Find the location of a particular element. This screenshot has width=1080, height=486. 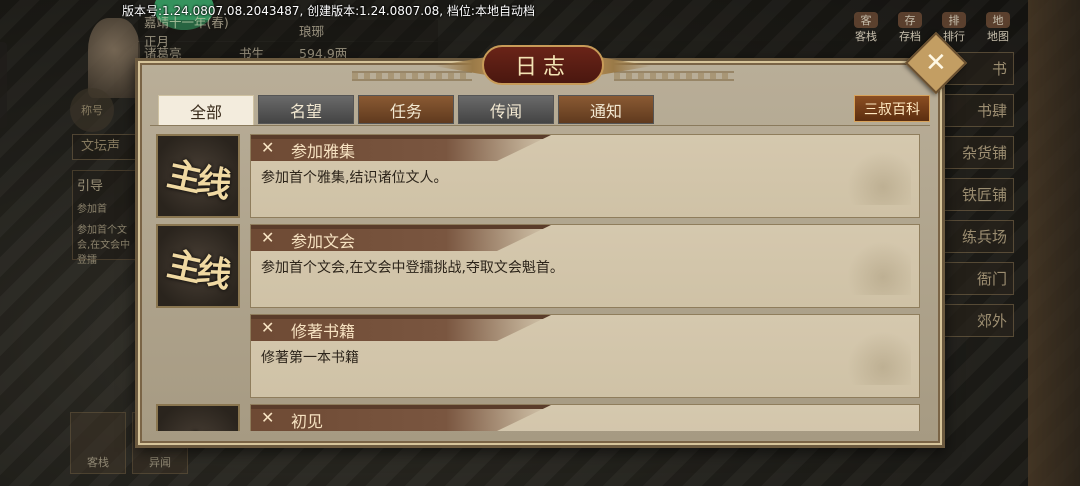

entry-card: ✕ 参加雅集 参加首个雅集,结识诸位文人。 is located at coordinates (585, 176).